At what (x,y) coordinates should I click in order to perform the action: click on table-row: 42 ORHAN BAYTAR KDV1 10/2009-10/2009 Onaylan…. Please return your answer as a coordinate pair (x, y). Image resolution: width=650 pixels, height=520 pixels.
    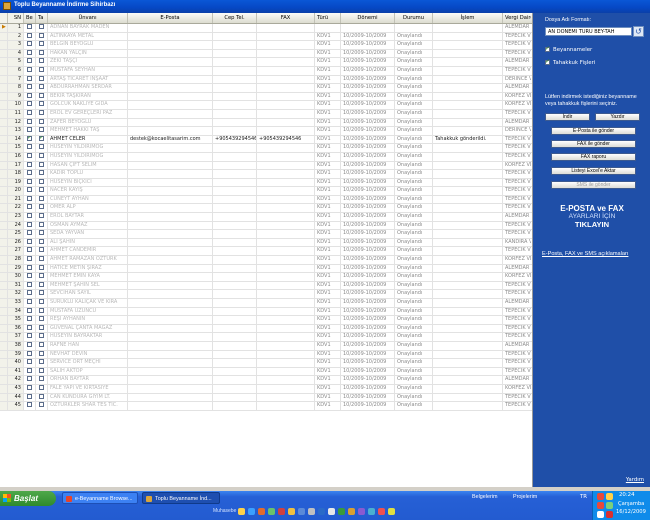
    Looking at the image, I should click on (266, 380).